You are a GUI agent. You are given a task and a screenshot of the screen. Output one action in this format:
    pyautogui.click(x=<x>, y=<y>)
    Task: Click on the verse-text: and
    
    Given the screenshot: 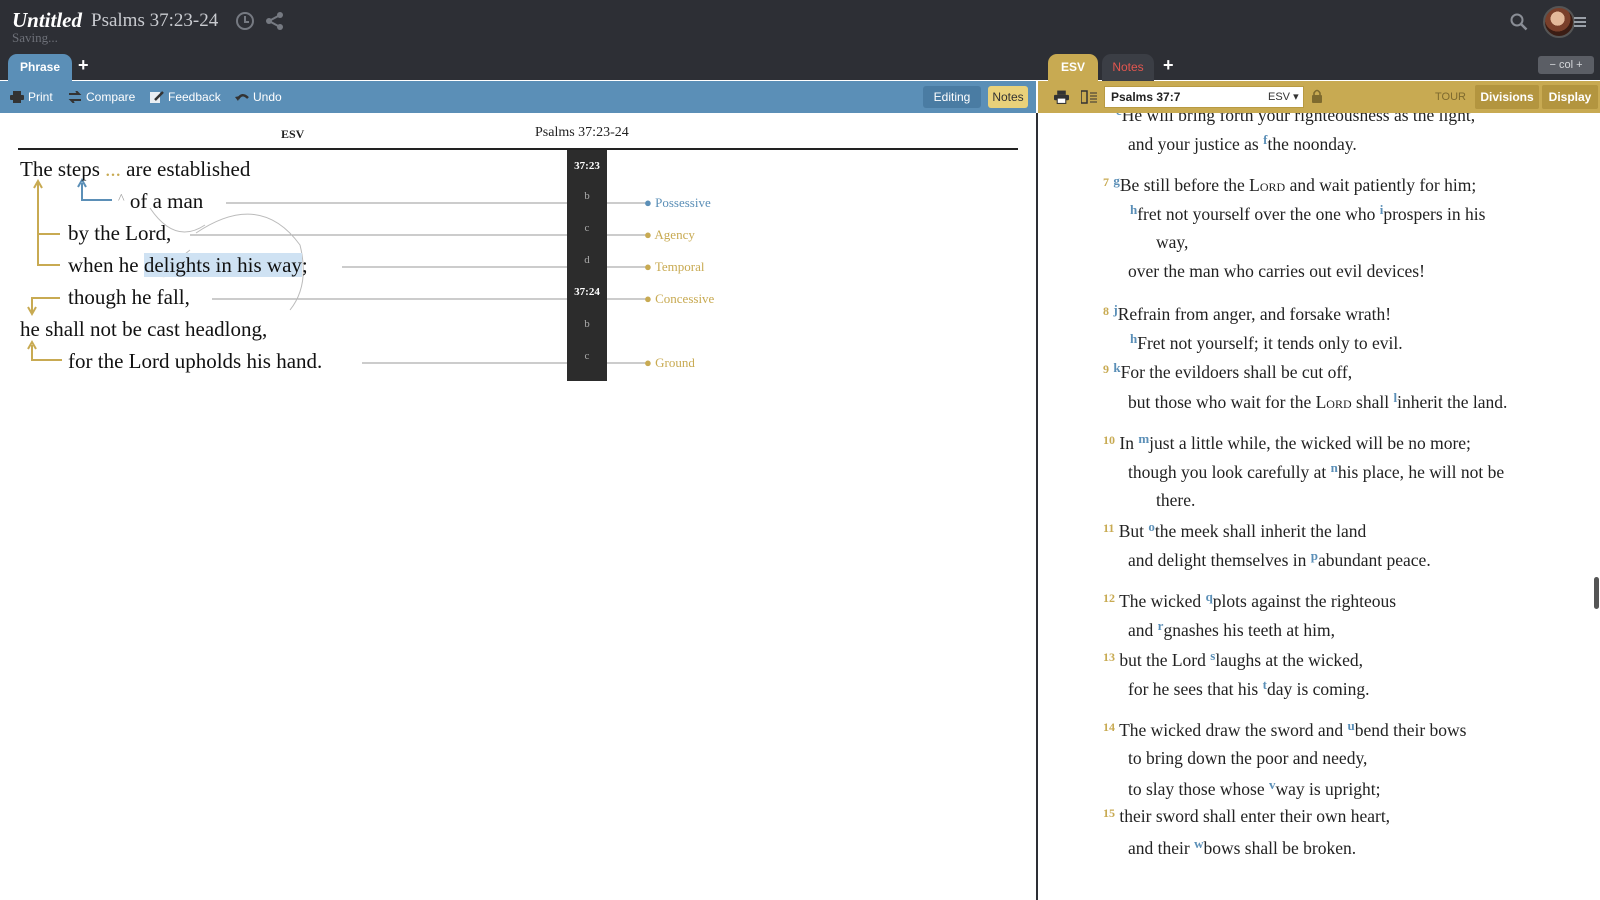 What is the action you would take?
    pyautogui.click(x=1143, y=630)
    